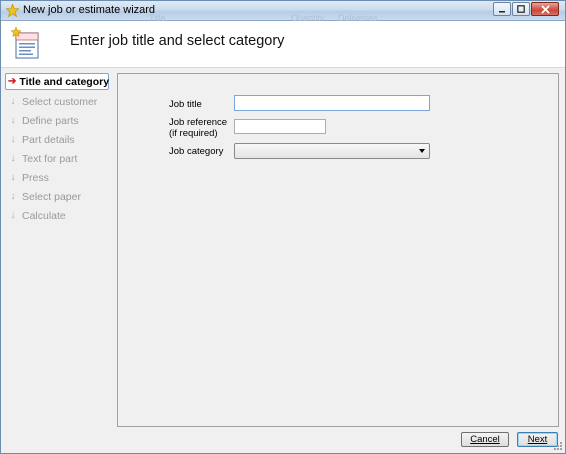 Image resolution: width=566 pixels, height=454 pixels. What do you see at coordinates (422, 151) in the screenshot?
I see `chevron-down-icon` at bounding box center [422, 151].